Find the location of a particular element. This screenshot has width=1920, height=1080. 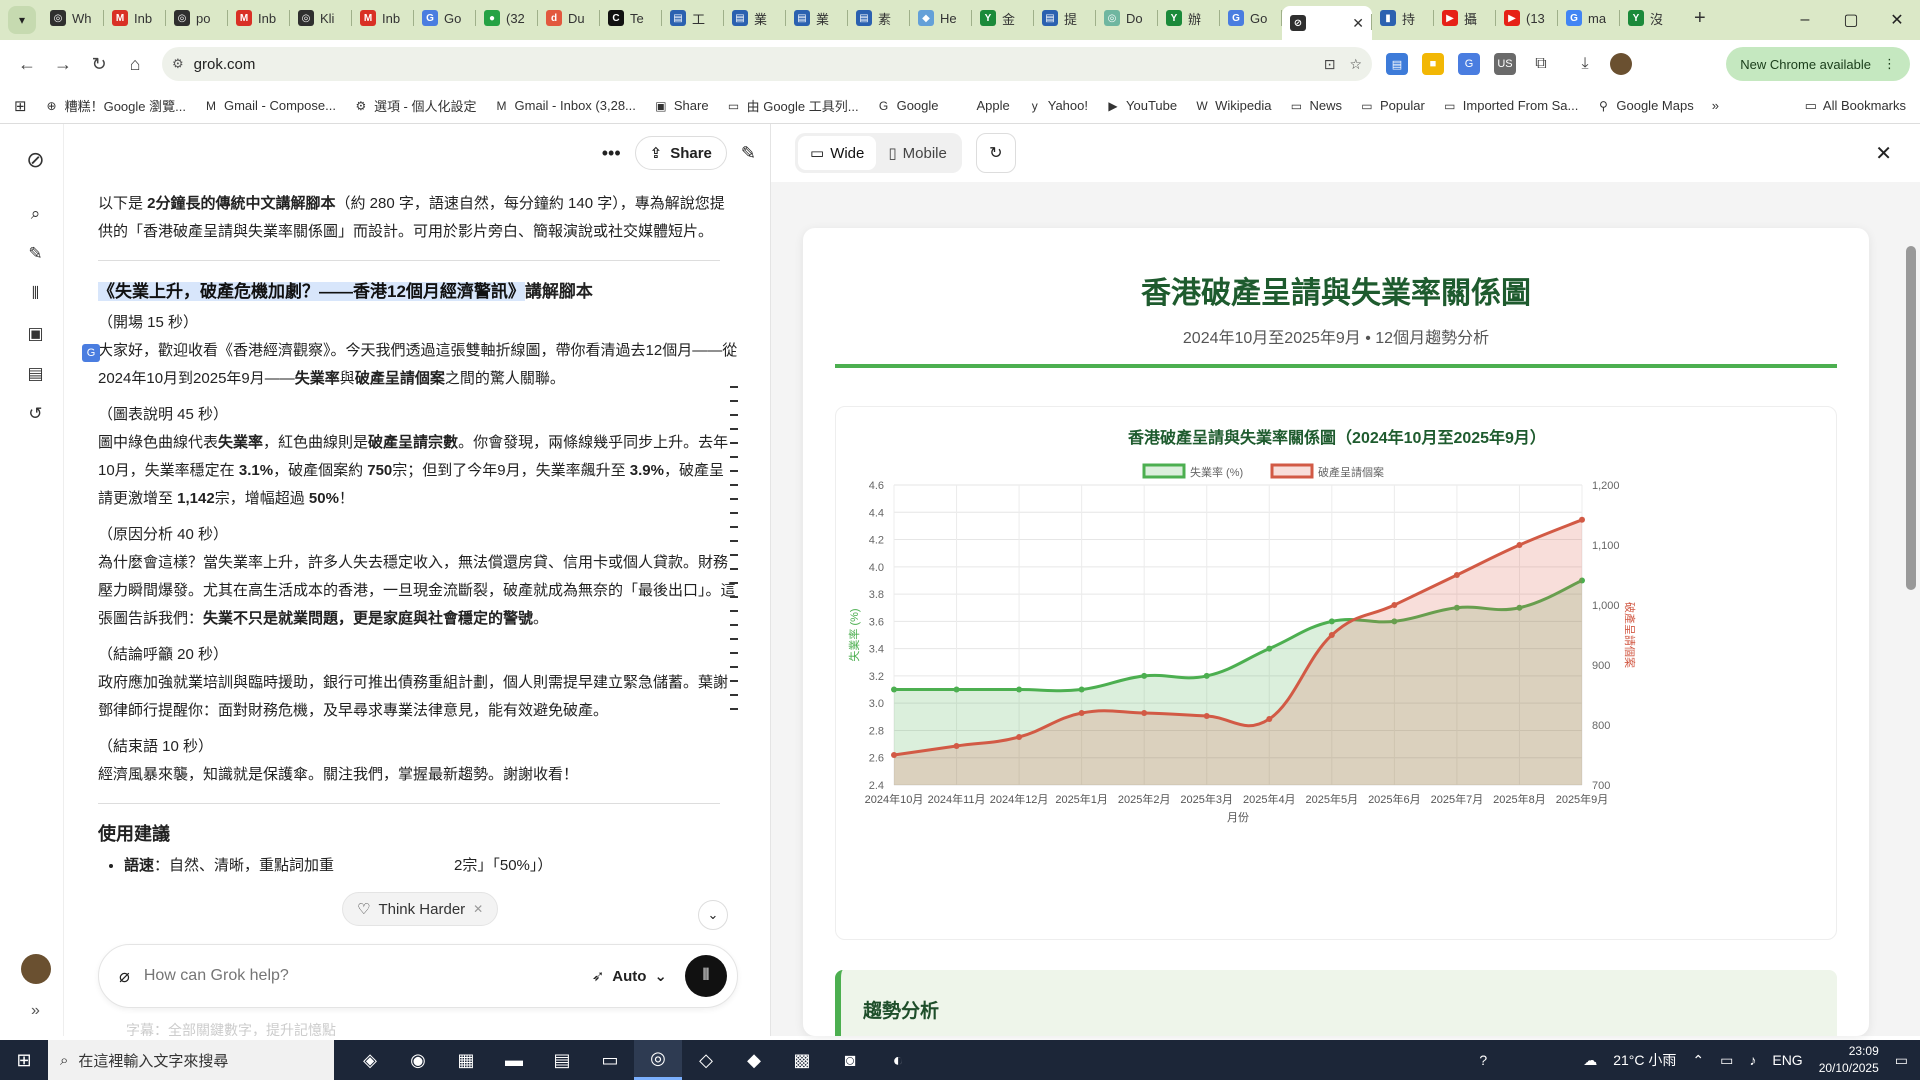

weather-text: 21°C 小雨 is located at coordinates (1644, 1060).